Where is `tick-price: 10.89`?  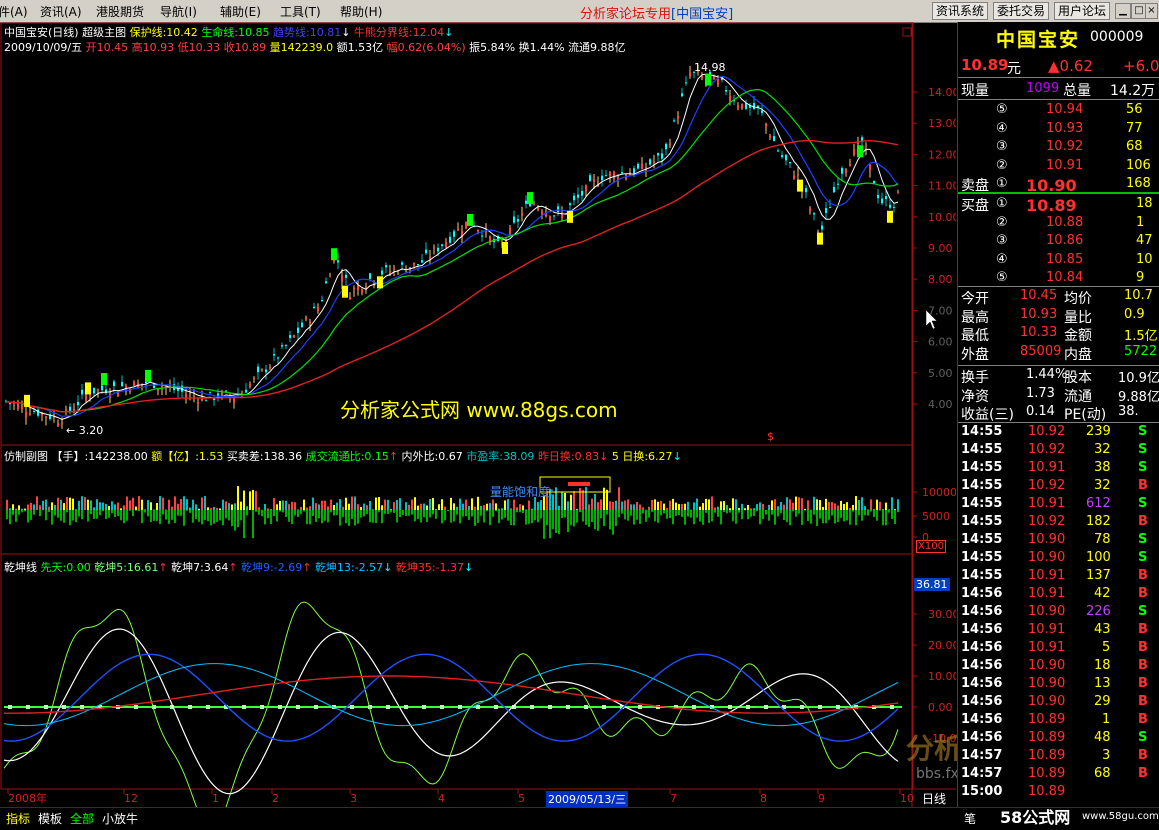 tick-price: 10.89 is located at coordinates (1046, 737).